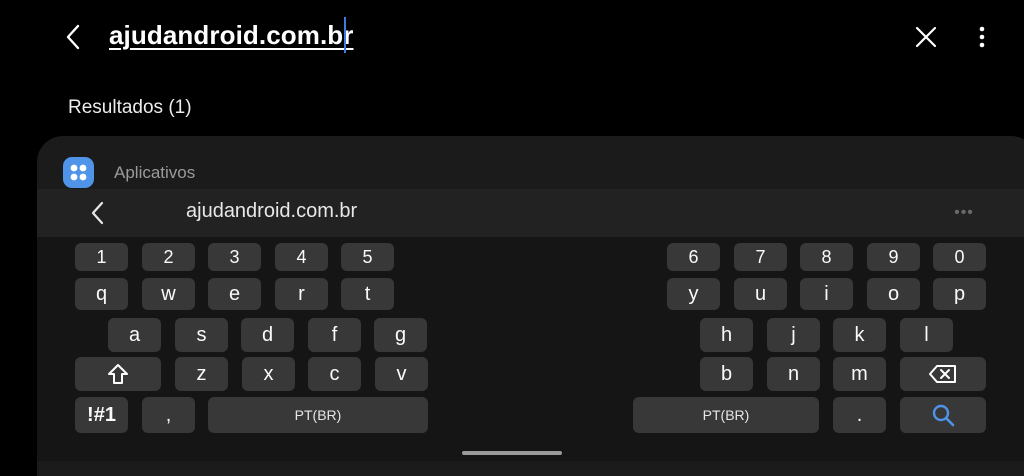 The height and width of the screenshot is (476, 1024). What do you see at coordinates (301, 294) in the screenshot?
I see `key-r: r` at bounding box center [301, 294].